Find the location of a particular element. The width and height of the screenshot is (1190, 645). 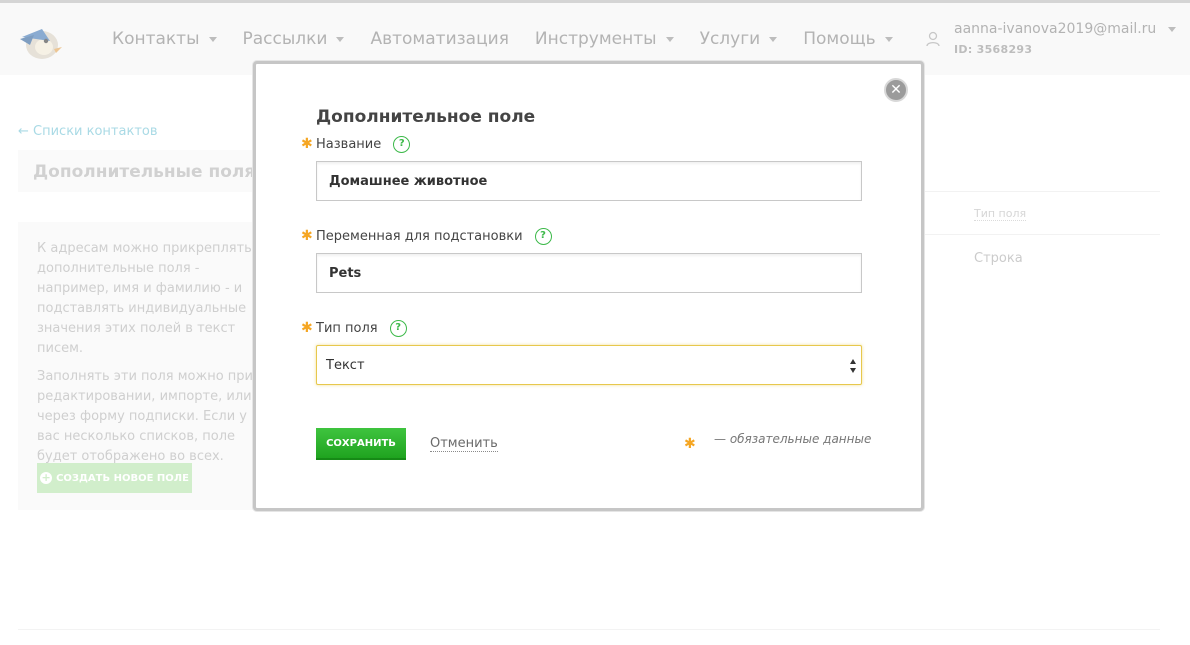

required-data-note: — обязательные данные is located at coordinates (793, 439).